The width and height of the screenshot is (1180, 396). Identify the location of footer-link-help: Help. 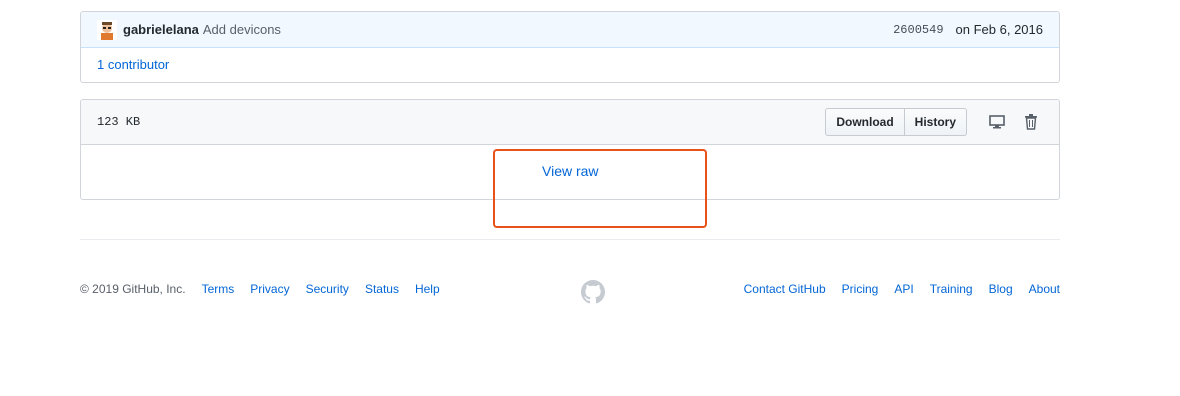
(427, 289).